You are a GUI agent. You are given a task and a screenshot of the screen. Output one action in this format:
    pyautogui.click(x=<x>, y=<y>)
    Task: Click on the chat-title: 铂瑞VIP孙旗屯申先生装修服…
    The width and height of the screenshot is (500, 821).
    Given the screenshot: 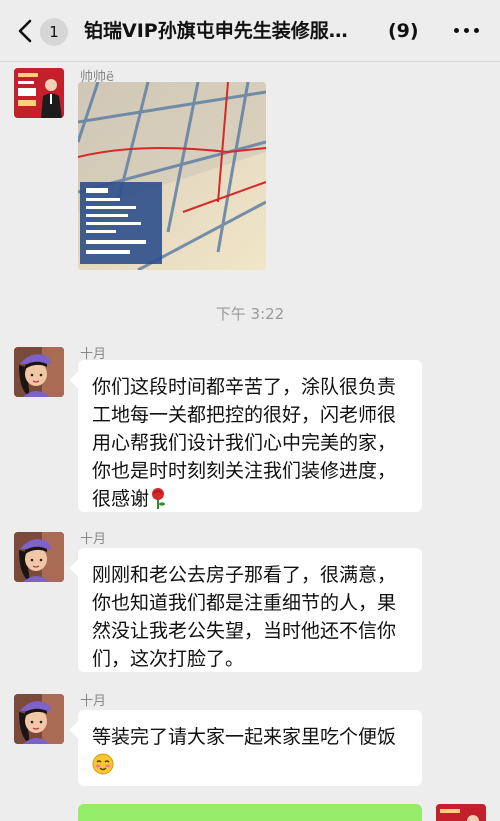 What is the action you would take?
    pyautogui.click(x=216, y=31)
    